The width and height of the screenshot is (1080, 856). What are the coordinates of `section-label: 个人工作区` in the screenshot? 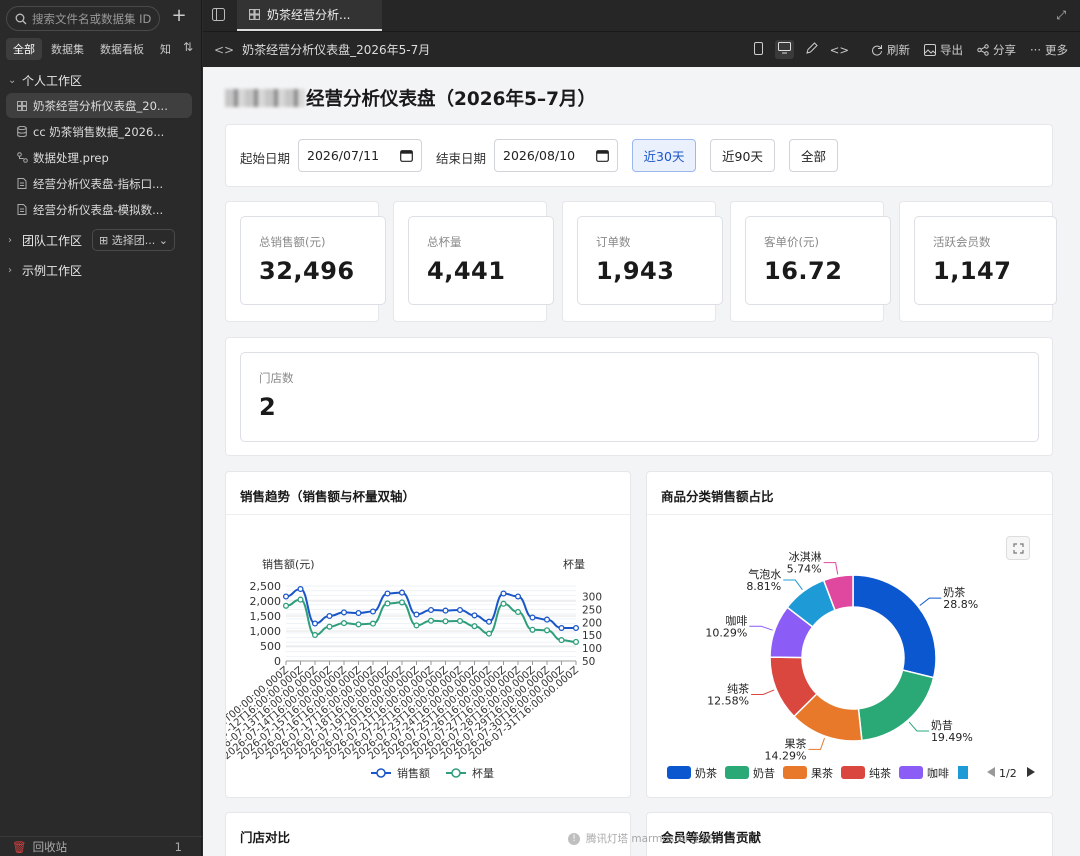 It's located at (52, 80).